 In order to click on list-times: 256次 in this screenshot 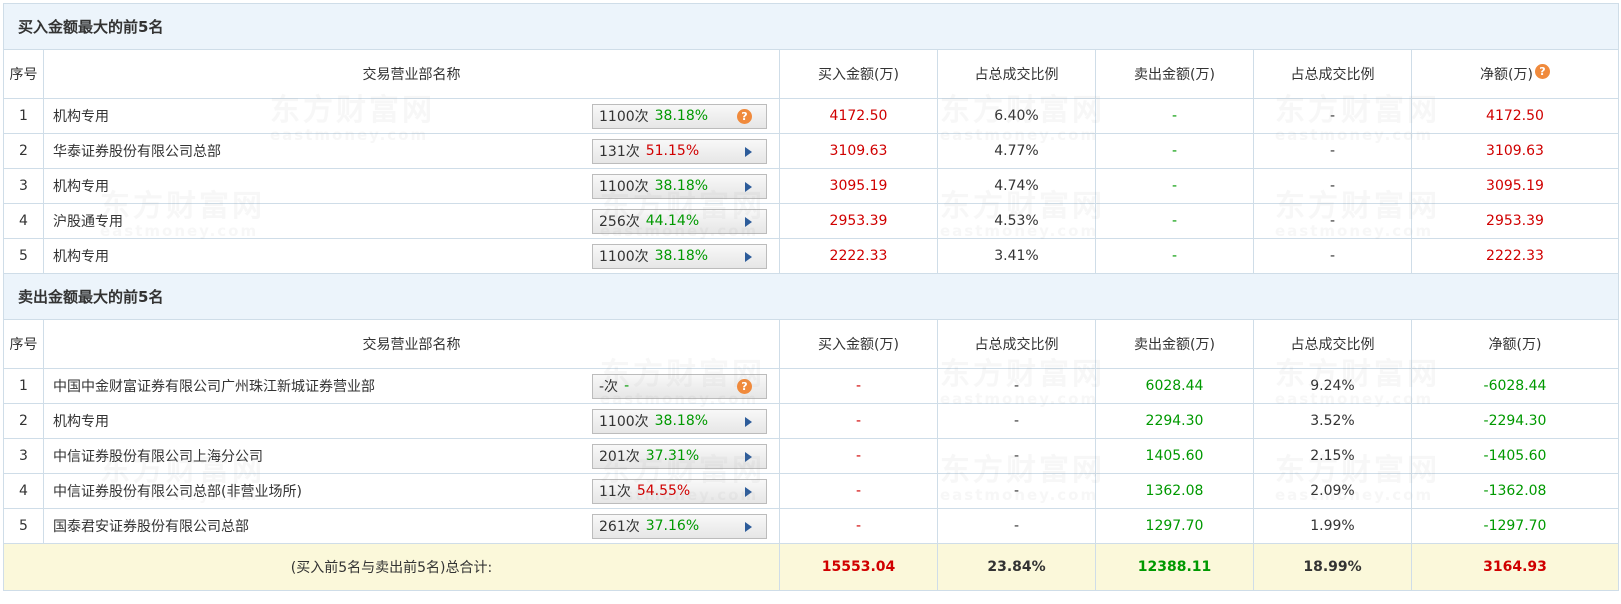, I will do `click(619, 222)`.